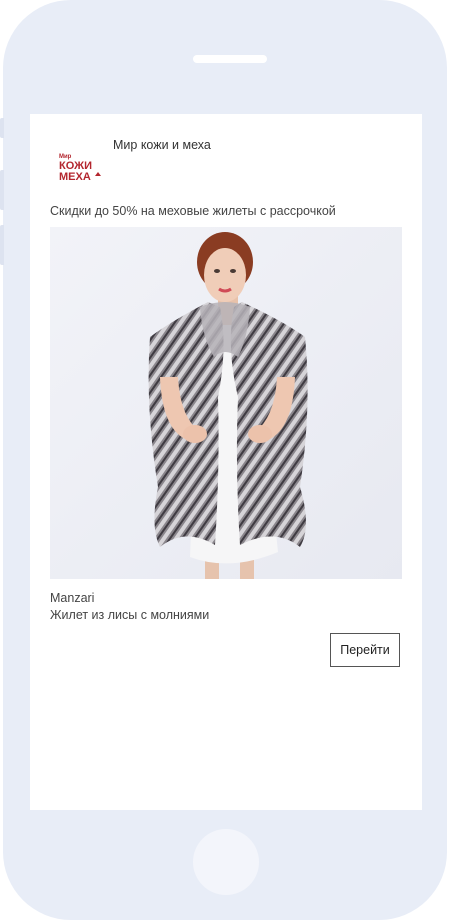  What do you see at coordinates (2, 245) in the screenshot?
I see `side-button-volume-down` at bounding box center [2, 245].